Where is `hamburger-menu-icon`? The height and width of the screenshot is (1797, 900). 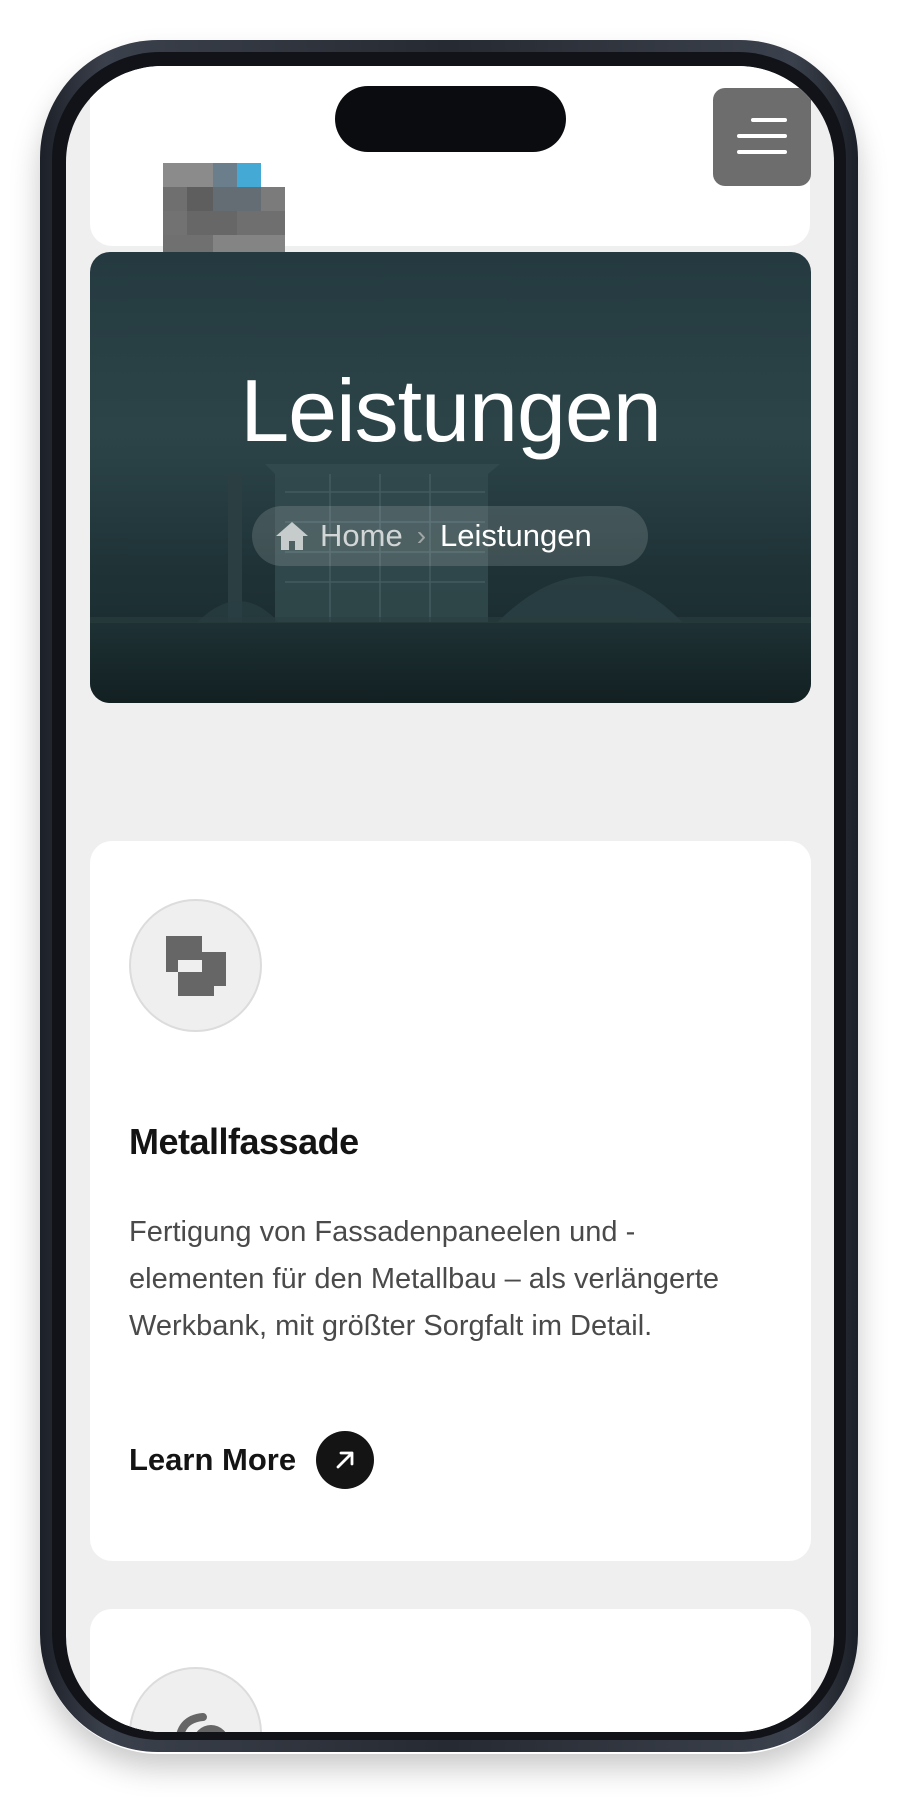 hamburger-menu-icon is located at coordinates (769, 120).